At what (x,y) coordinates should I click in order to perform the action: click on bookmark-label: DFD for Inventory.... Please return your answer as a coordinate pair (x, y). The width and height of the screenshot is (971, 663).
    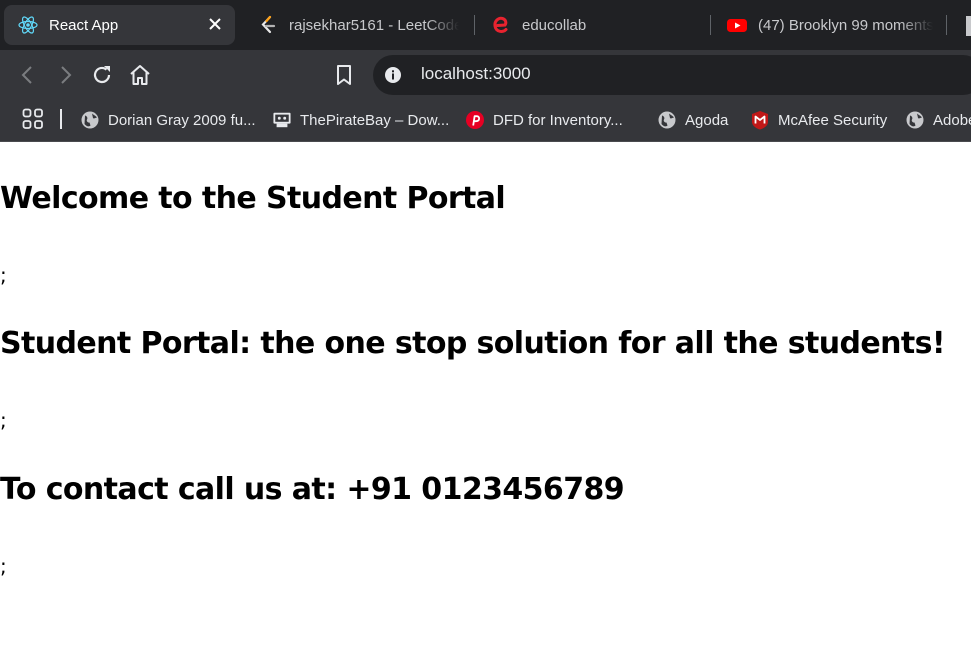
    Looking at the image, I should click on (558, 120).